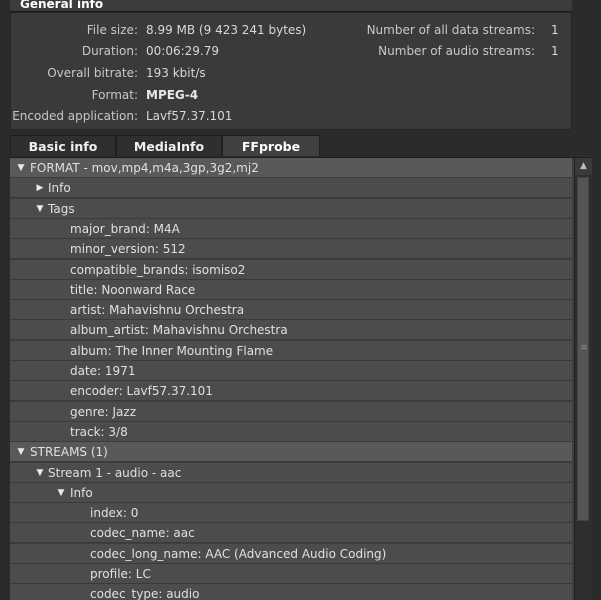 The image size is (601, 600). I want to click on overall-bitrate-row: Overall bitrate:, so click(74, 73).